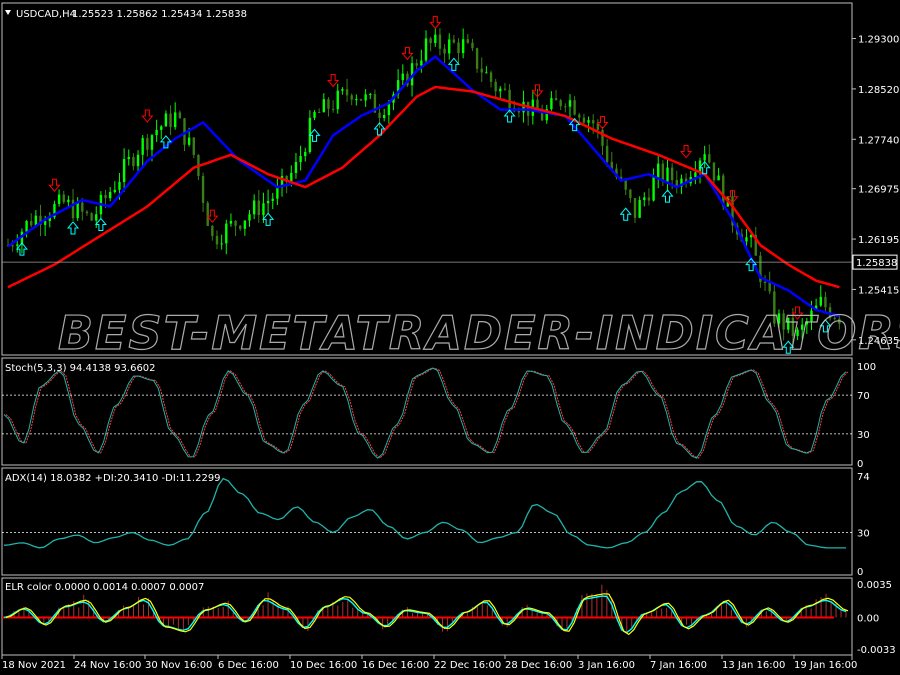 The height and width of the screenshot is (675, 900). Describe the element at coordinates (8, 12) in the screenshot. I see `triangle-down-icon` at that location.